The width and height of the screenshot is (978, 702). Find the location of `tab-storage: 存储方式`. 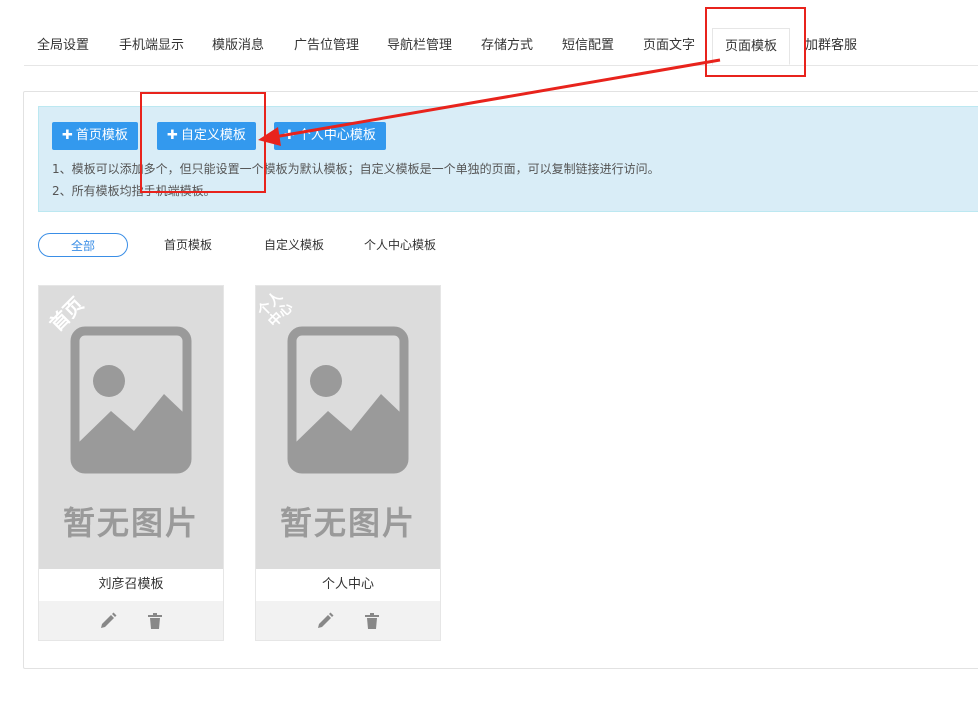

tab-storage: 存储方式 is located at coordinates (507, 46).